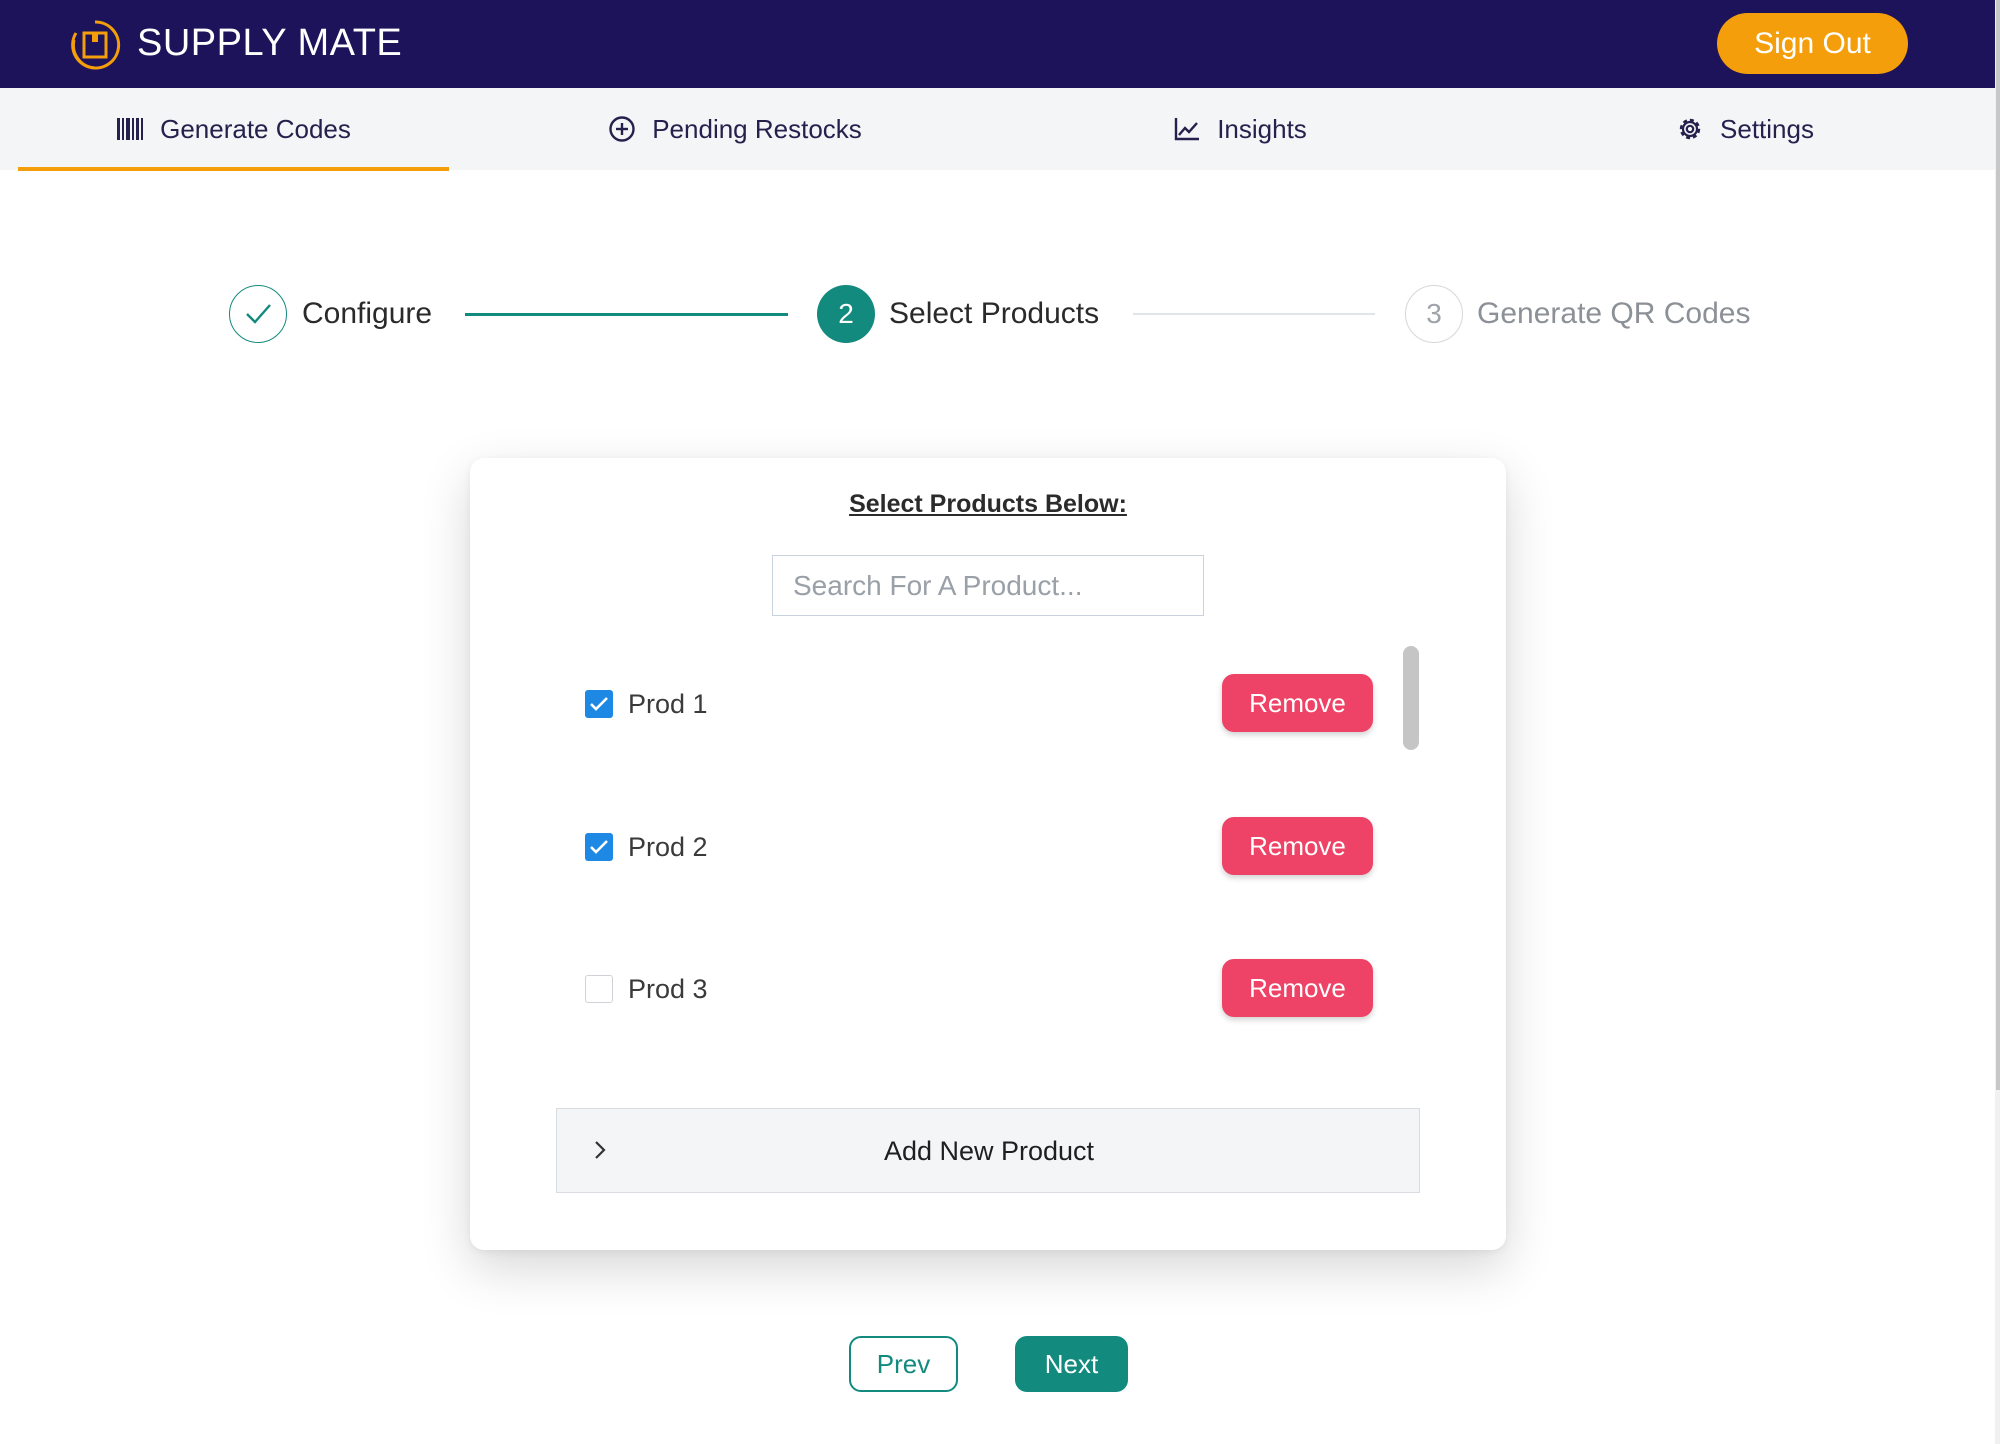 The width and height of the screenshot is (2000, 1444). Describe the element at coordinates (270, 43) in the screenshot. I see `brand-name: SUPPLY MATE` at that location.